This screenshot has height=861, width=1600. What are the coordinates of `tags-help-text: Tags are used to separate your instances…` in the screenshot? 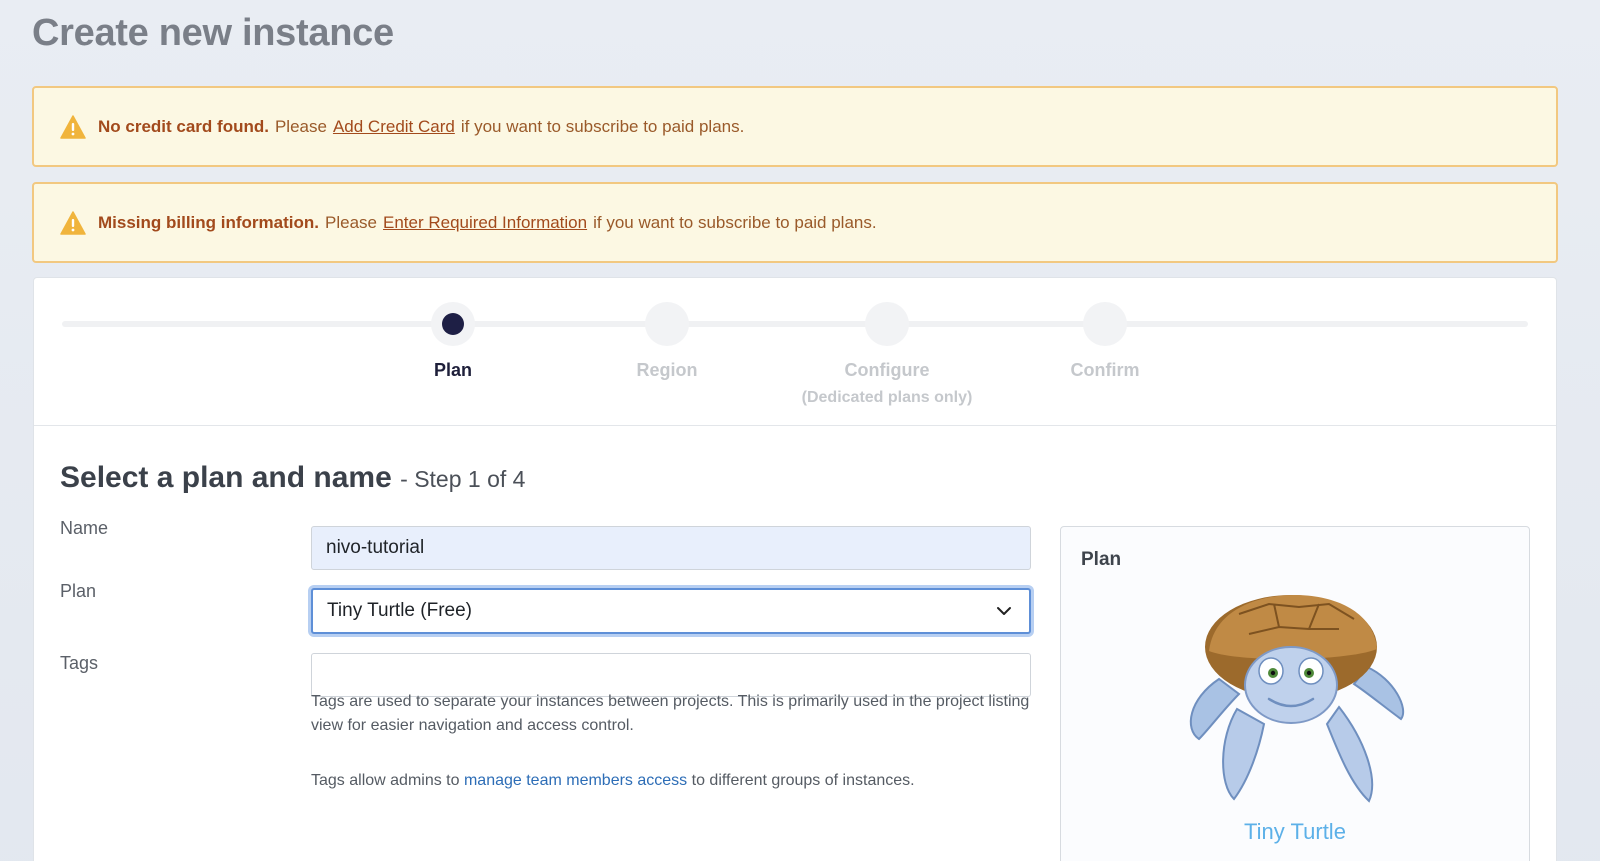 It's located at (670, 713).